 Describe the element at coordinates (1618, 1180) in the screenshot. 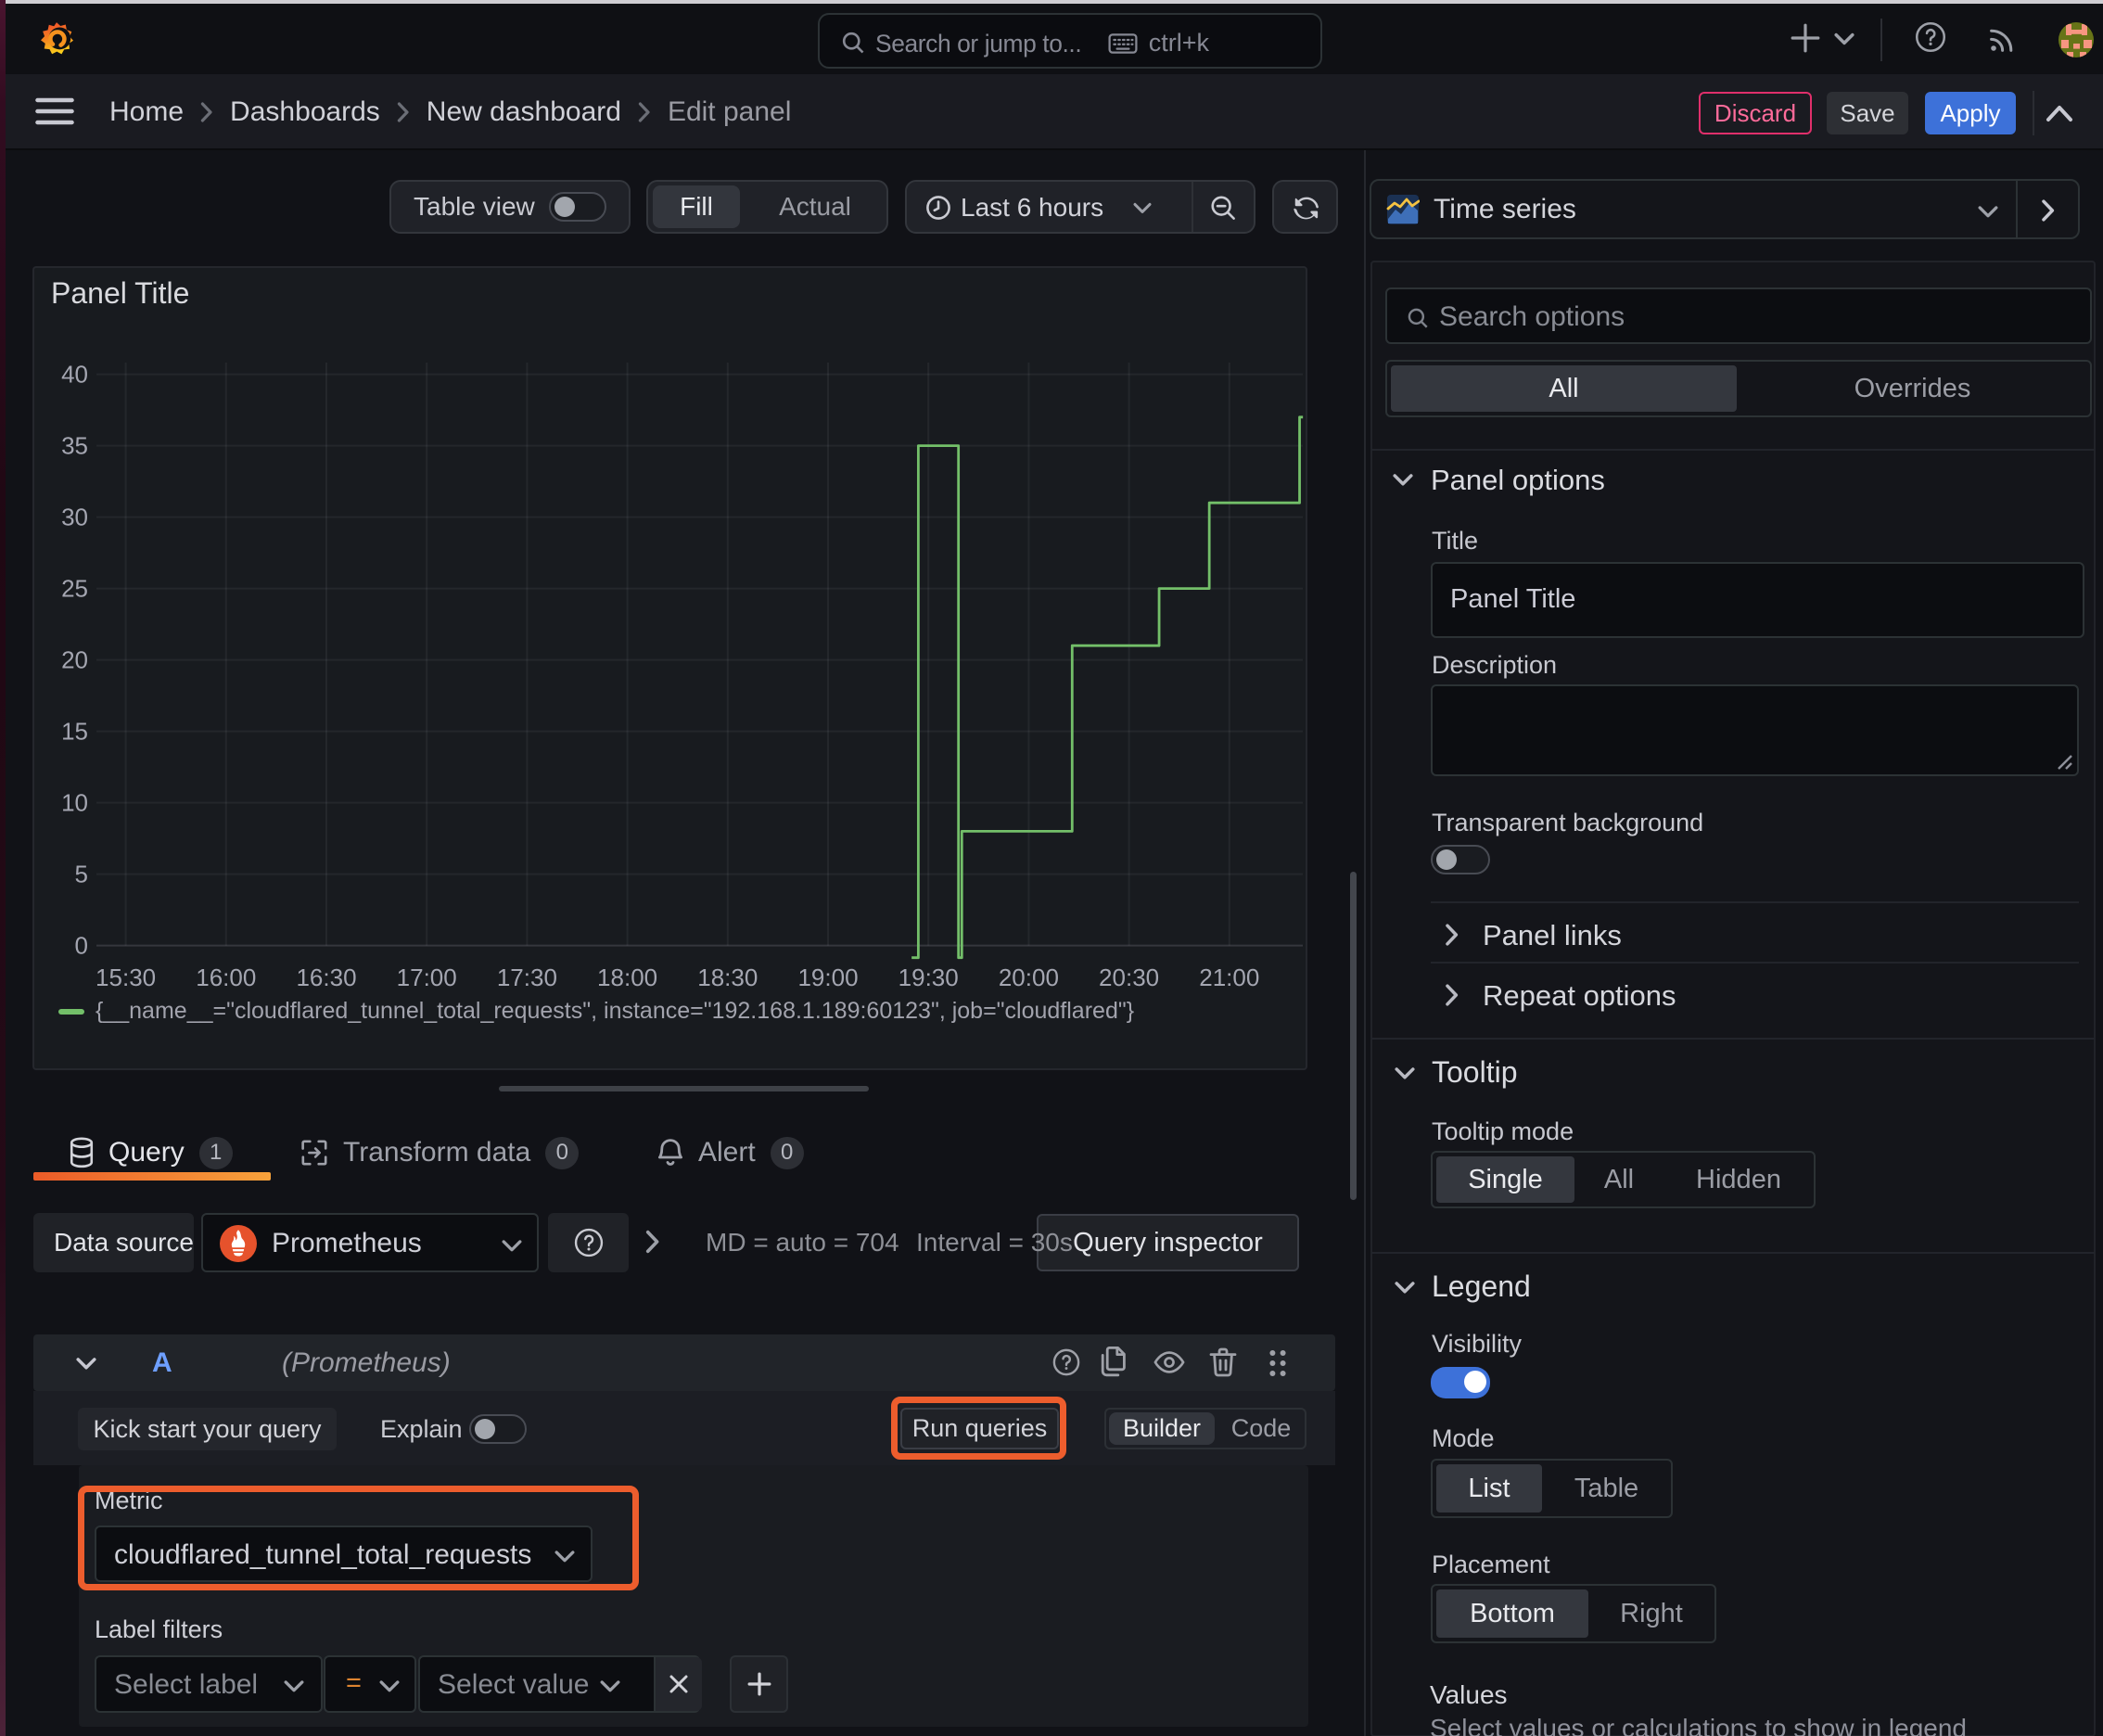

I see `tooltip-mode-all: All` at that location.